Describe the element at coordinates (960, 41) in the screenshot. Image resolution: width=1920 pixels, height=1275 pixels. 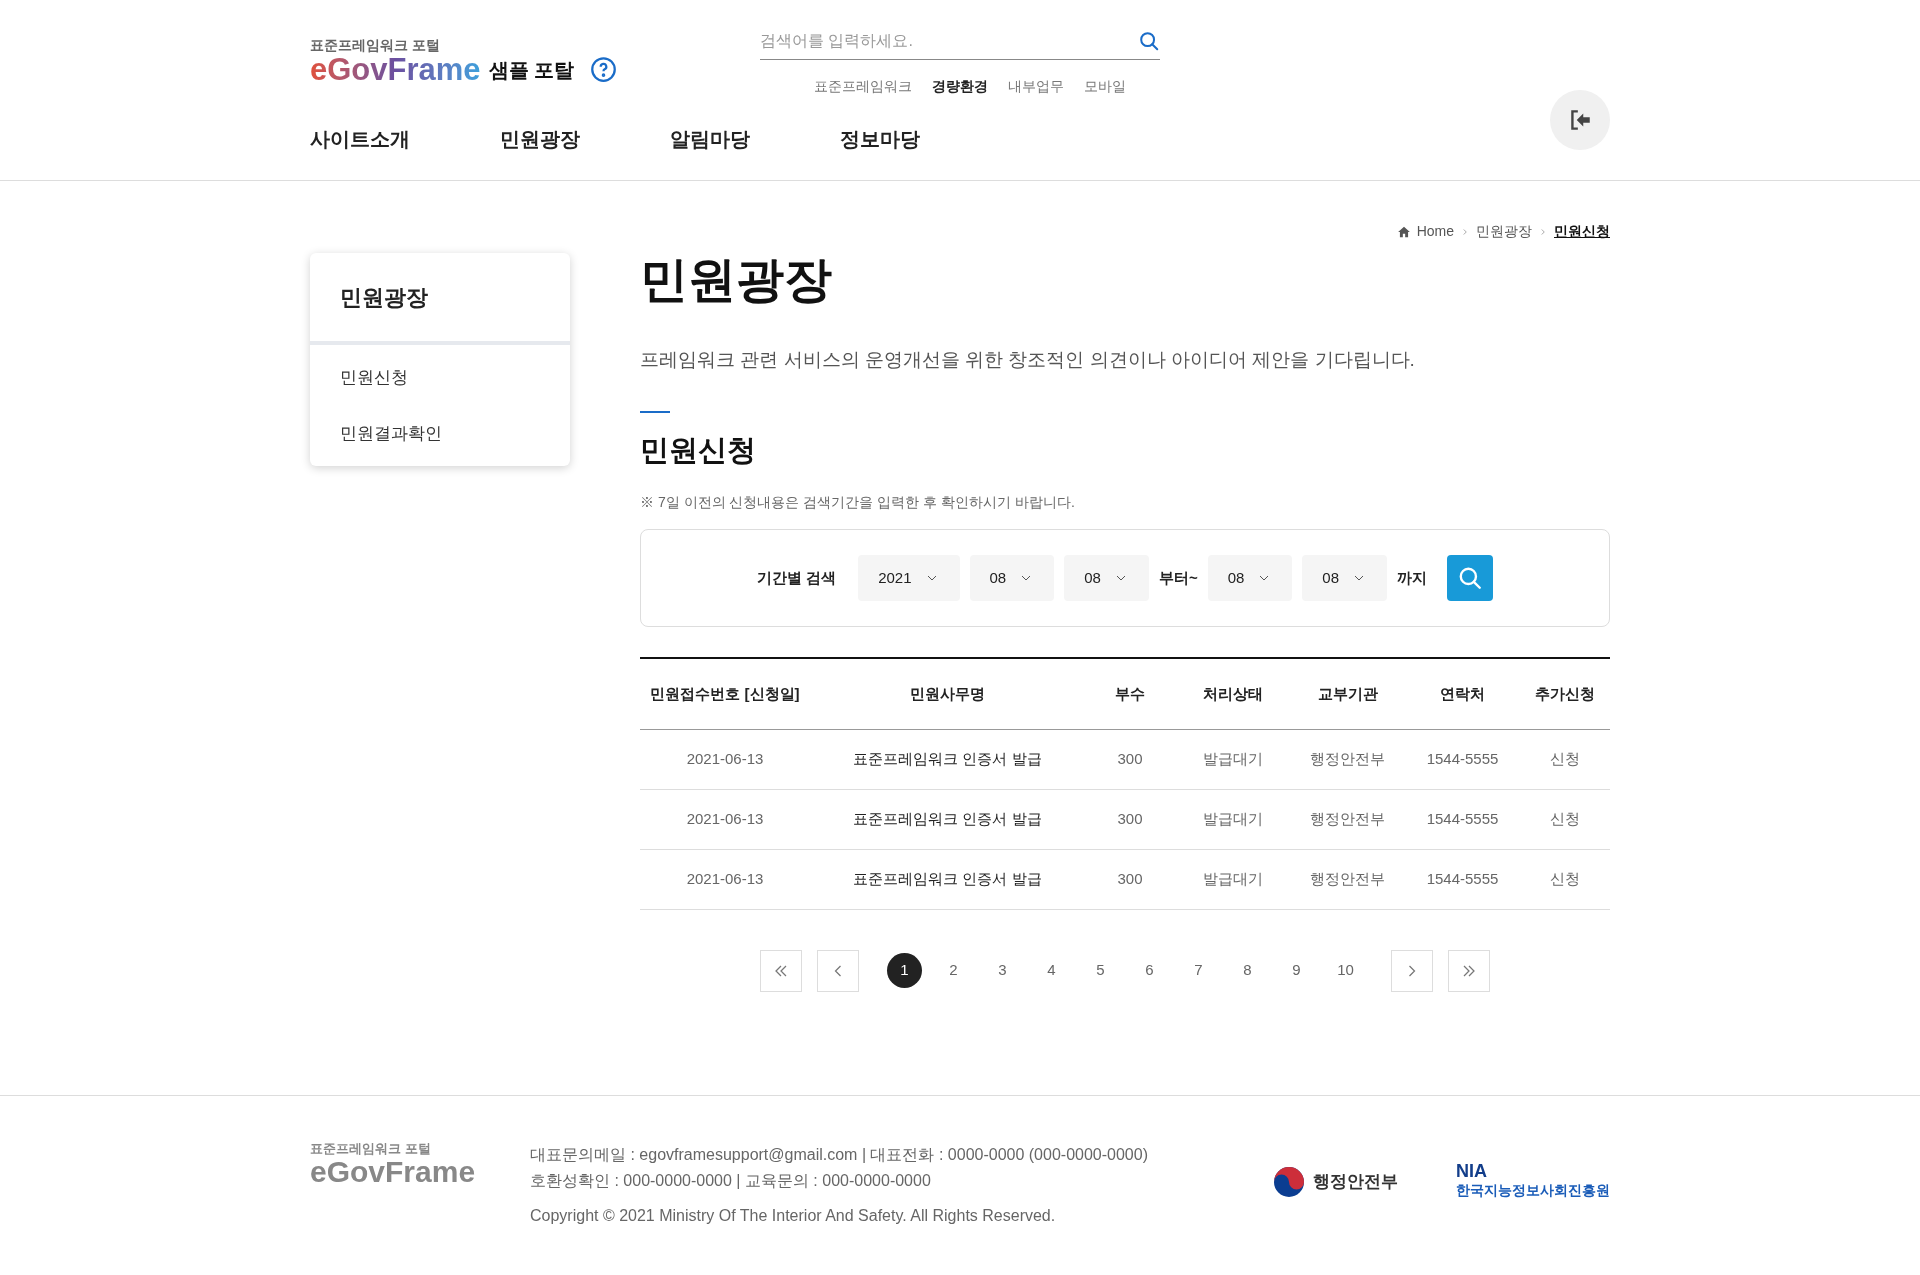
I see `search-field: 검색어를 입력하세요.` at that location.